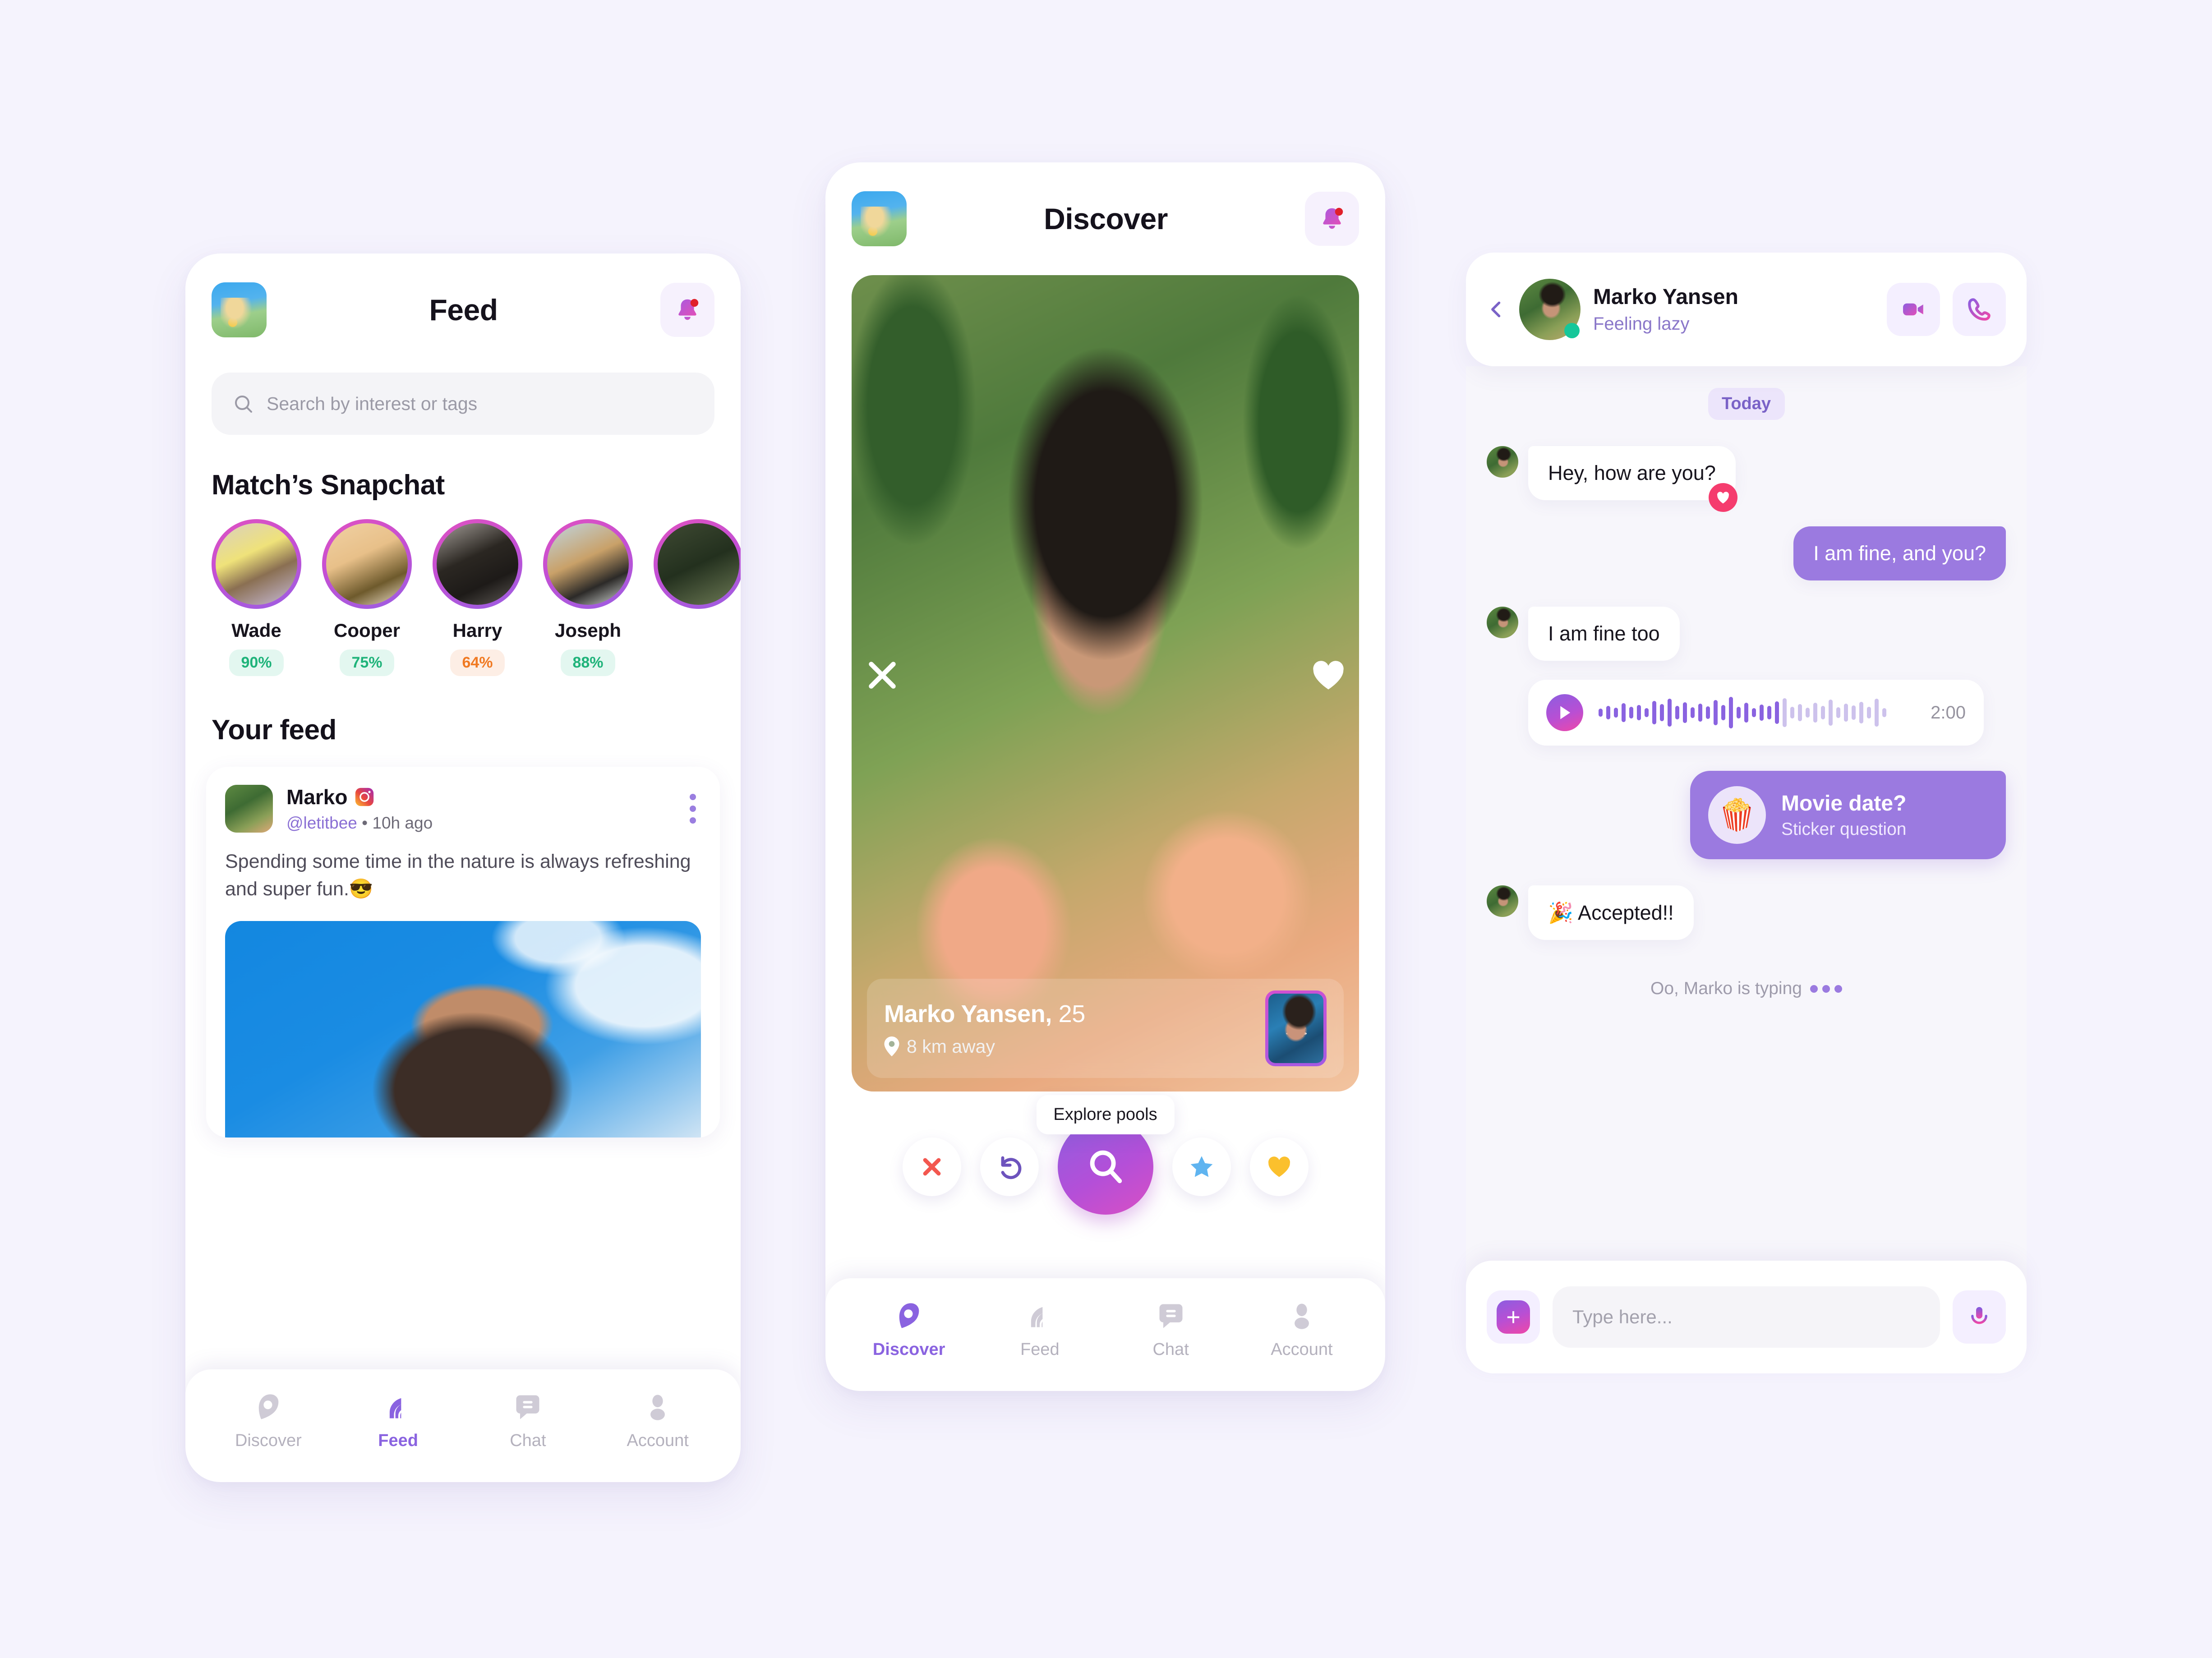 This screenshot has width=2212, height=1658. What do you see at coordinates (588, 630) in the screenshot?
I see `story-name: Joseph` at bounding box center [588, 630].